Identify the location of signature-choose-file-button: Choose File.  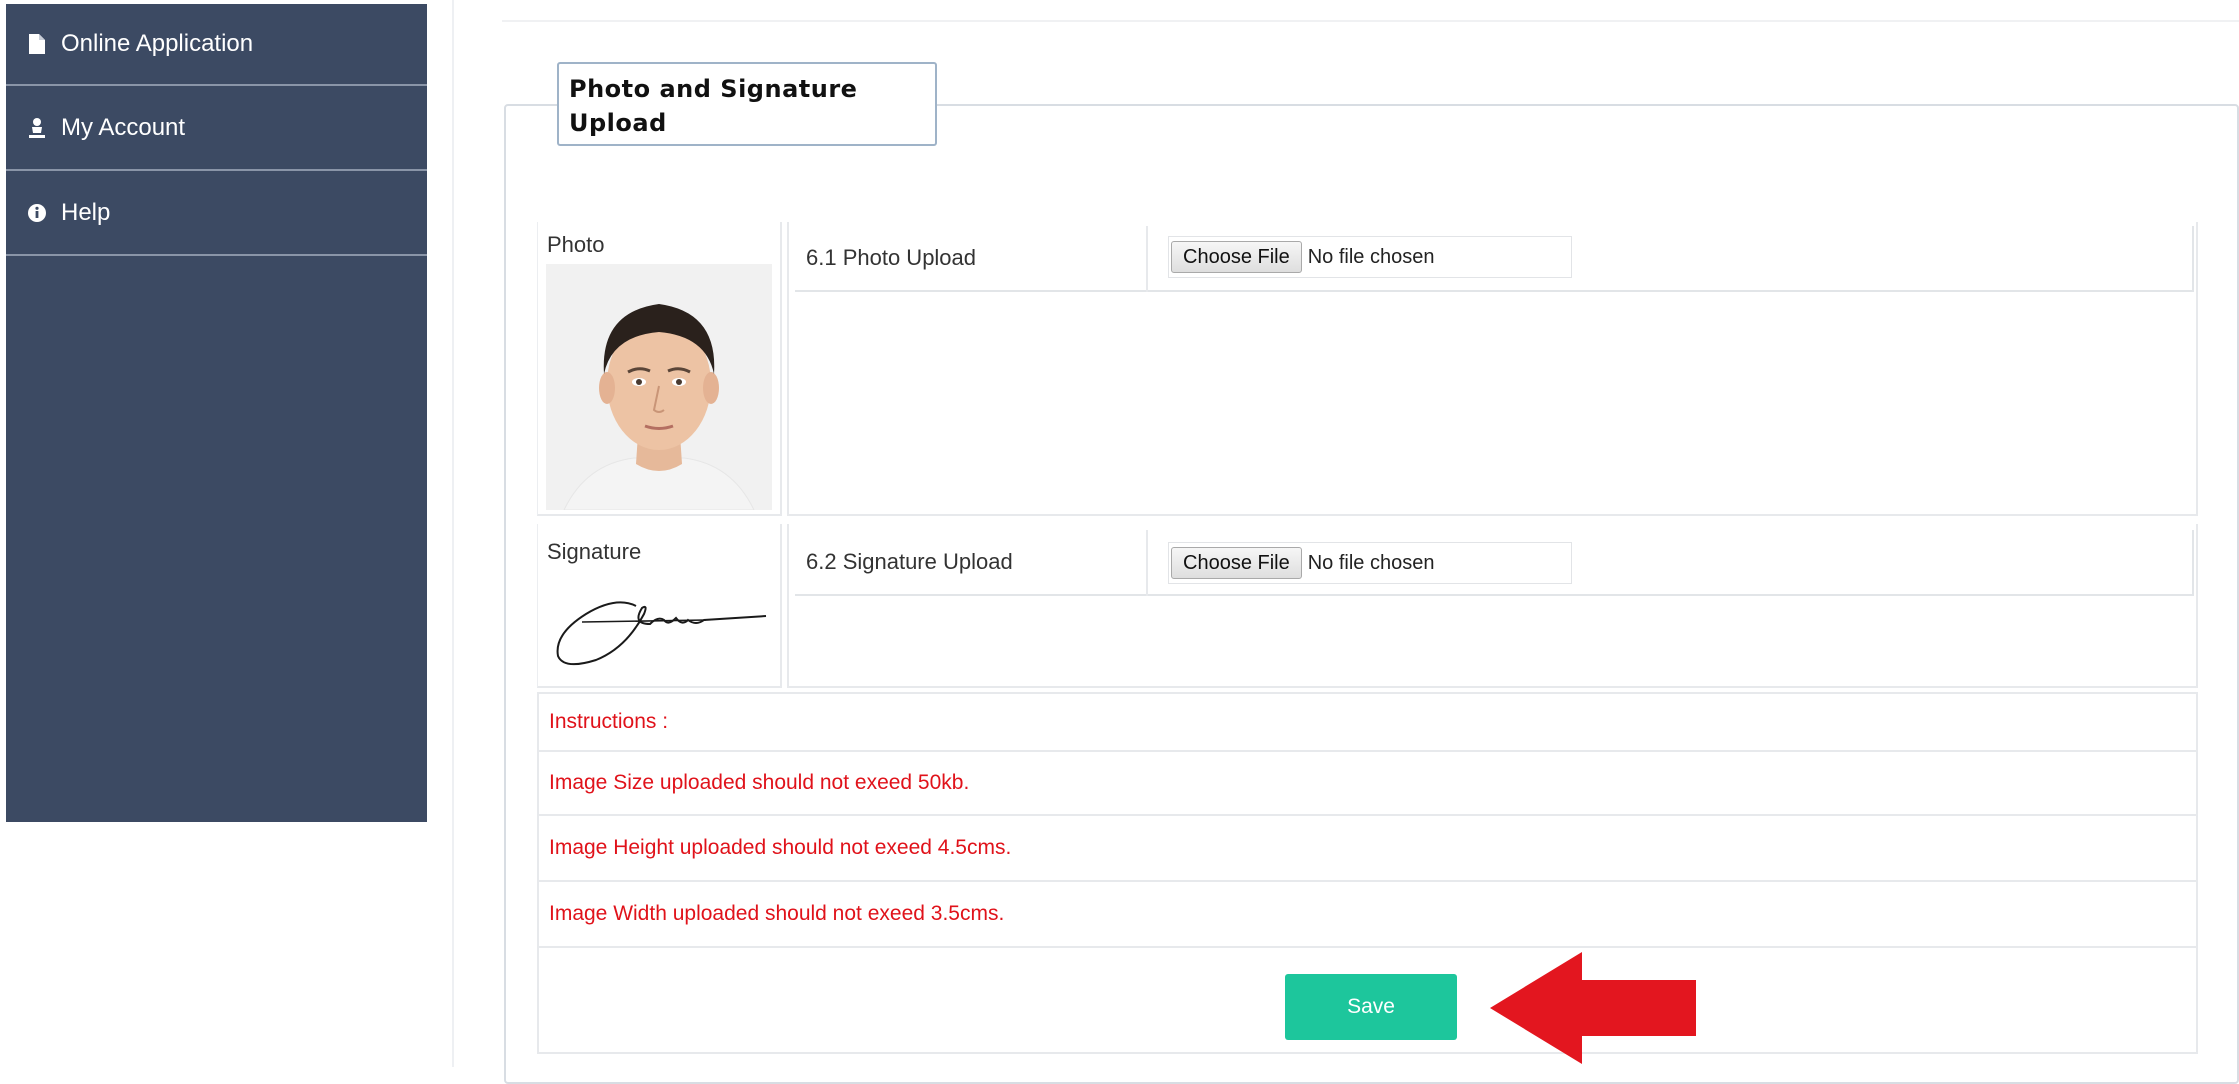
(1236, 563).